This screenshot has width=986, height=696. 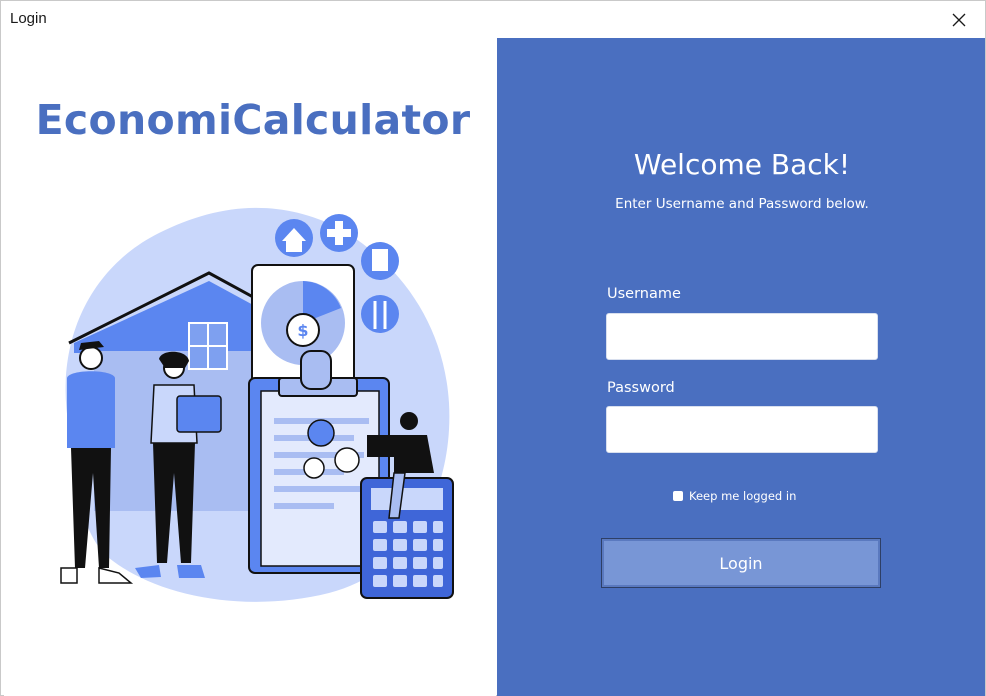 I want to click on password-label: Password, so click(x=641, y=388).